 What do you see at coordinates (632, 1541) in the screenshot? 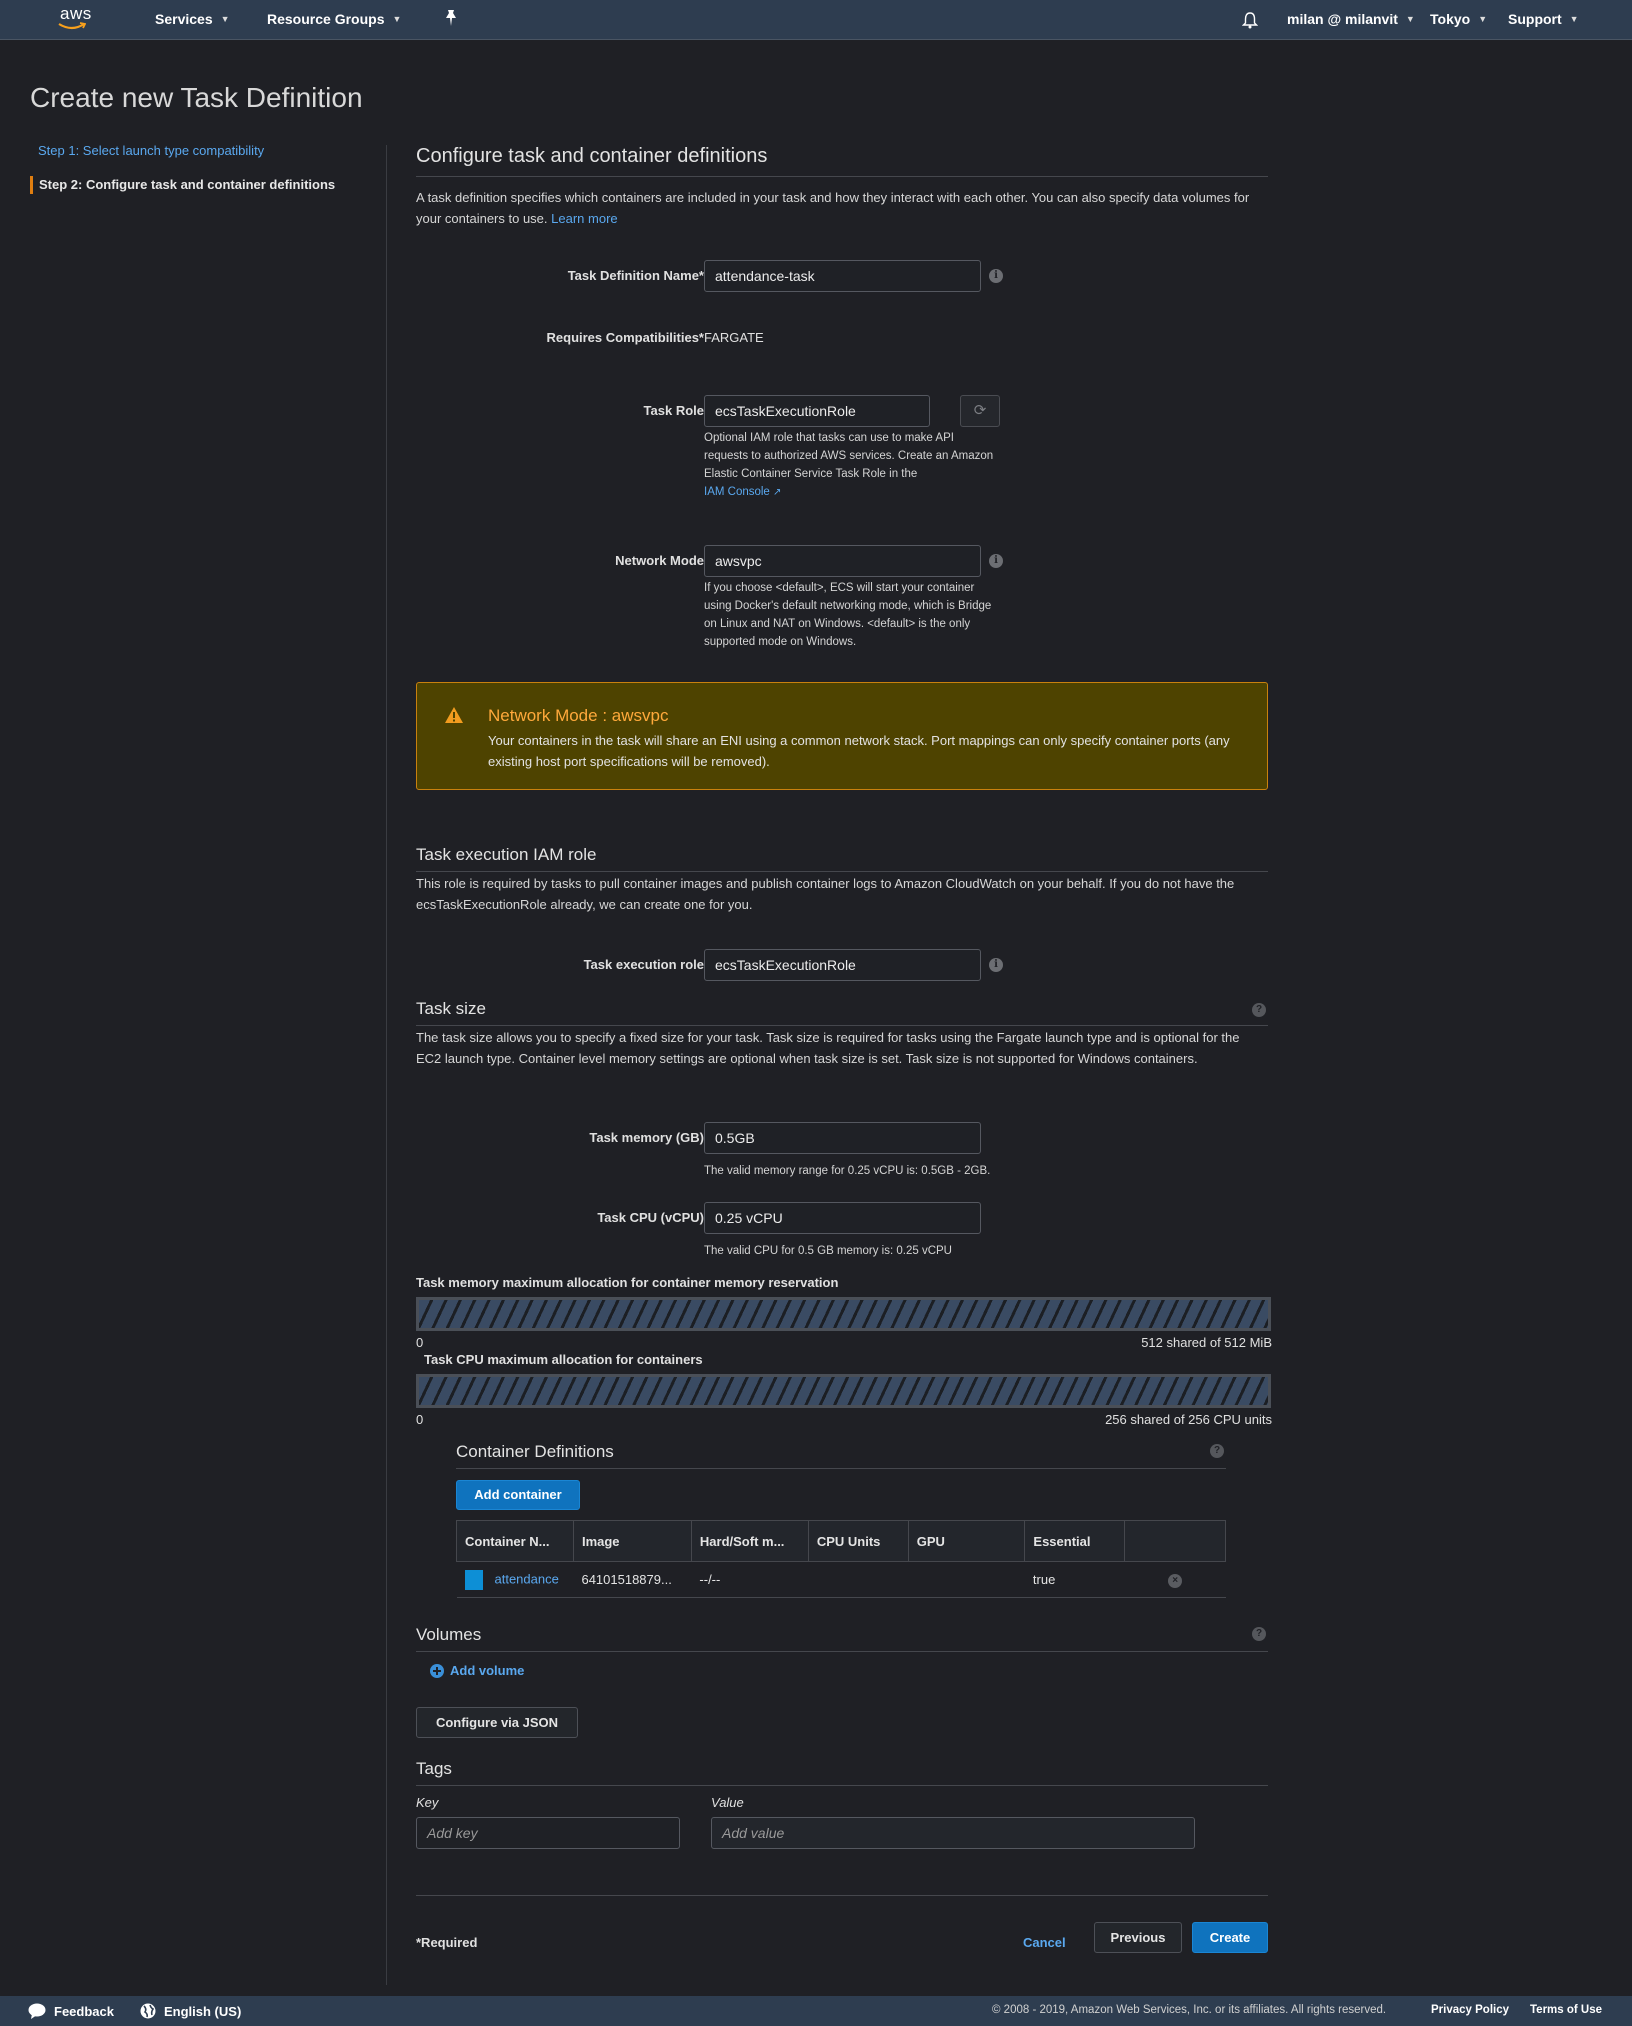
I see `column-header-image: Image` at bounding box center [632, 1541].